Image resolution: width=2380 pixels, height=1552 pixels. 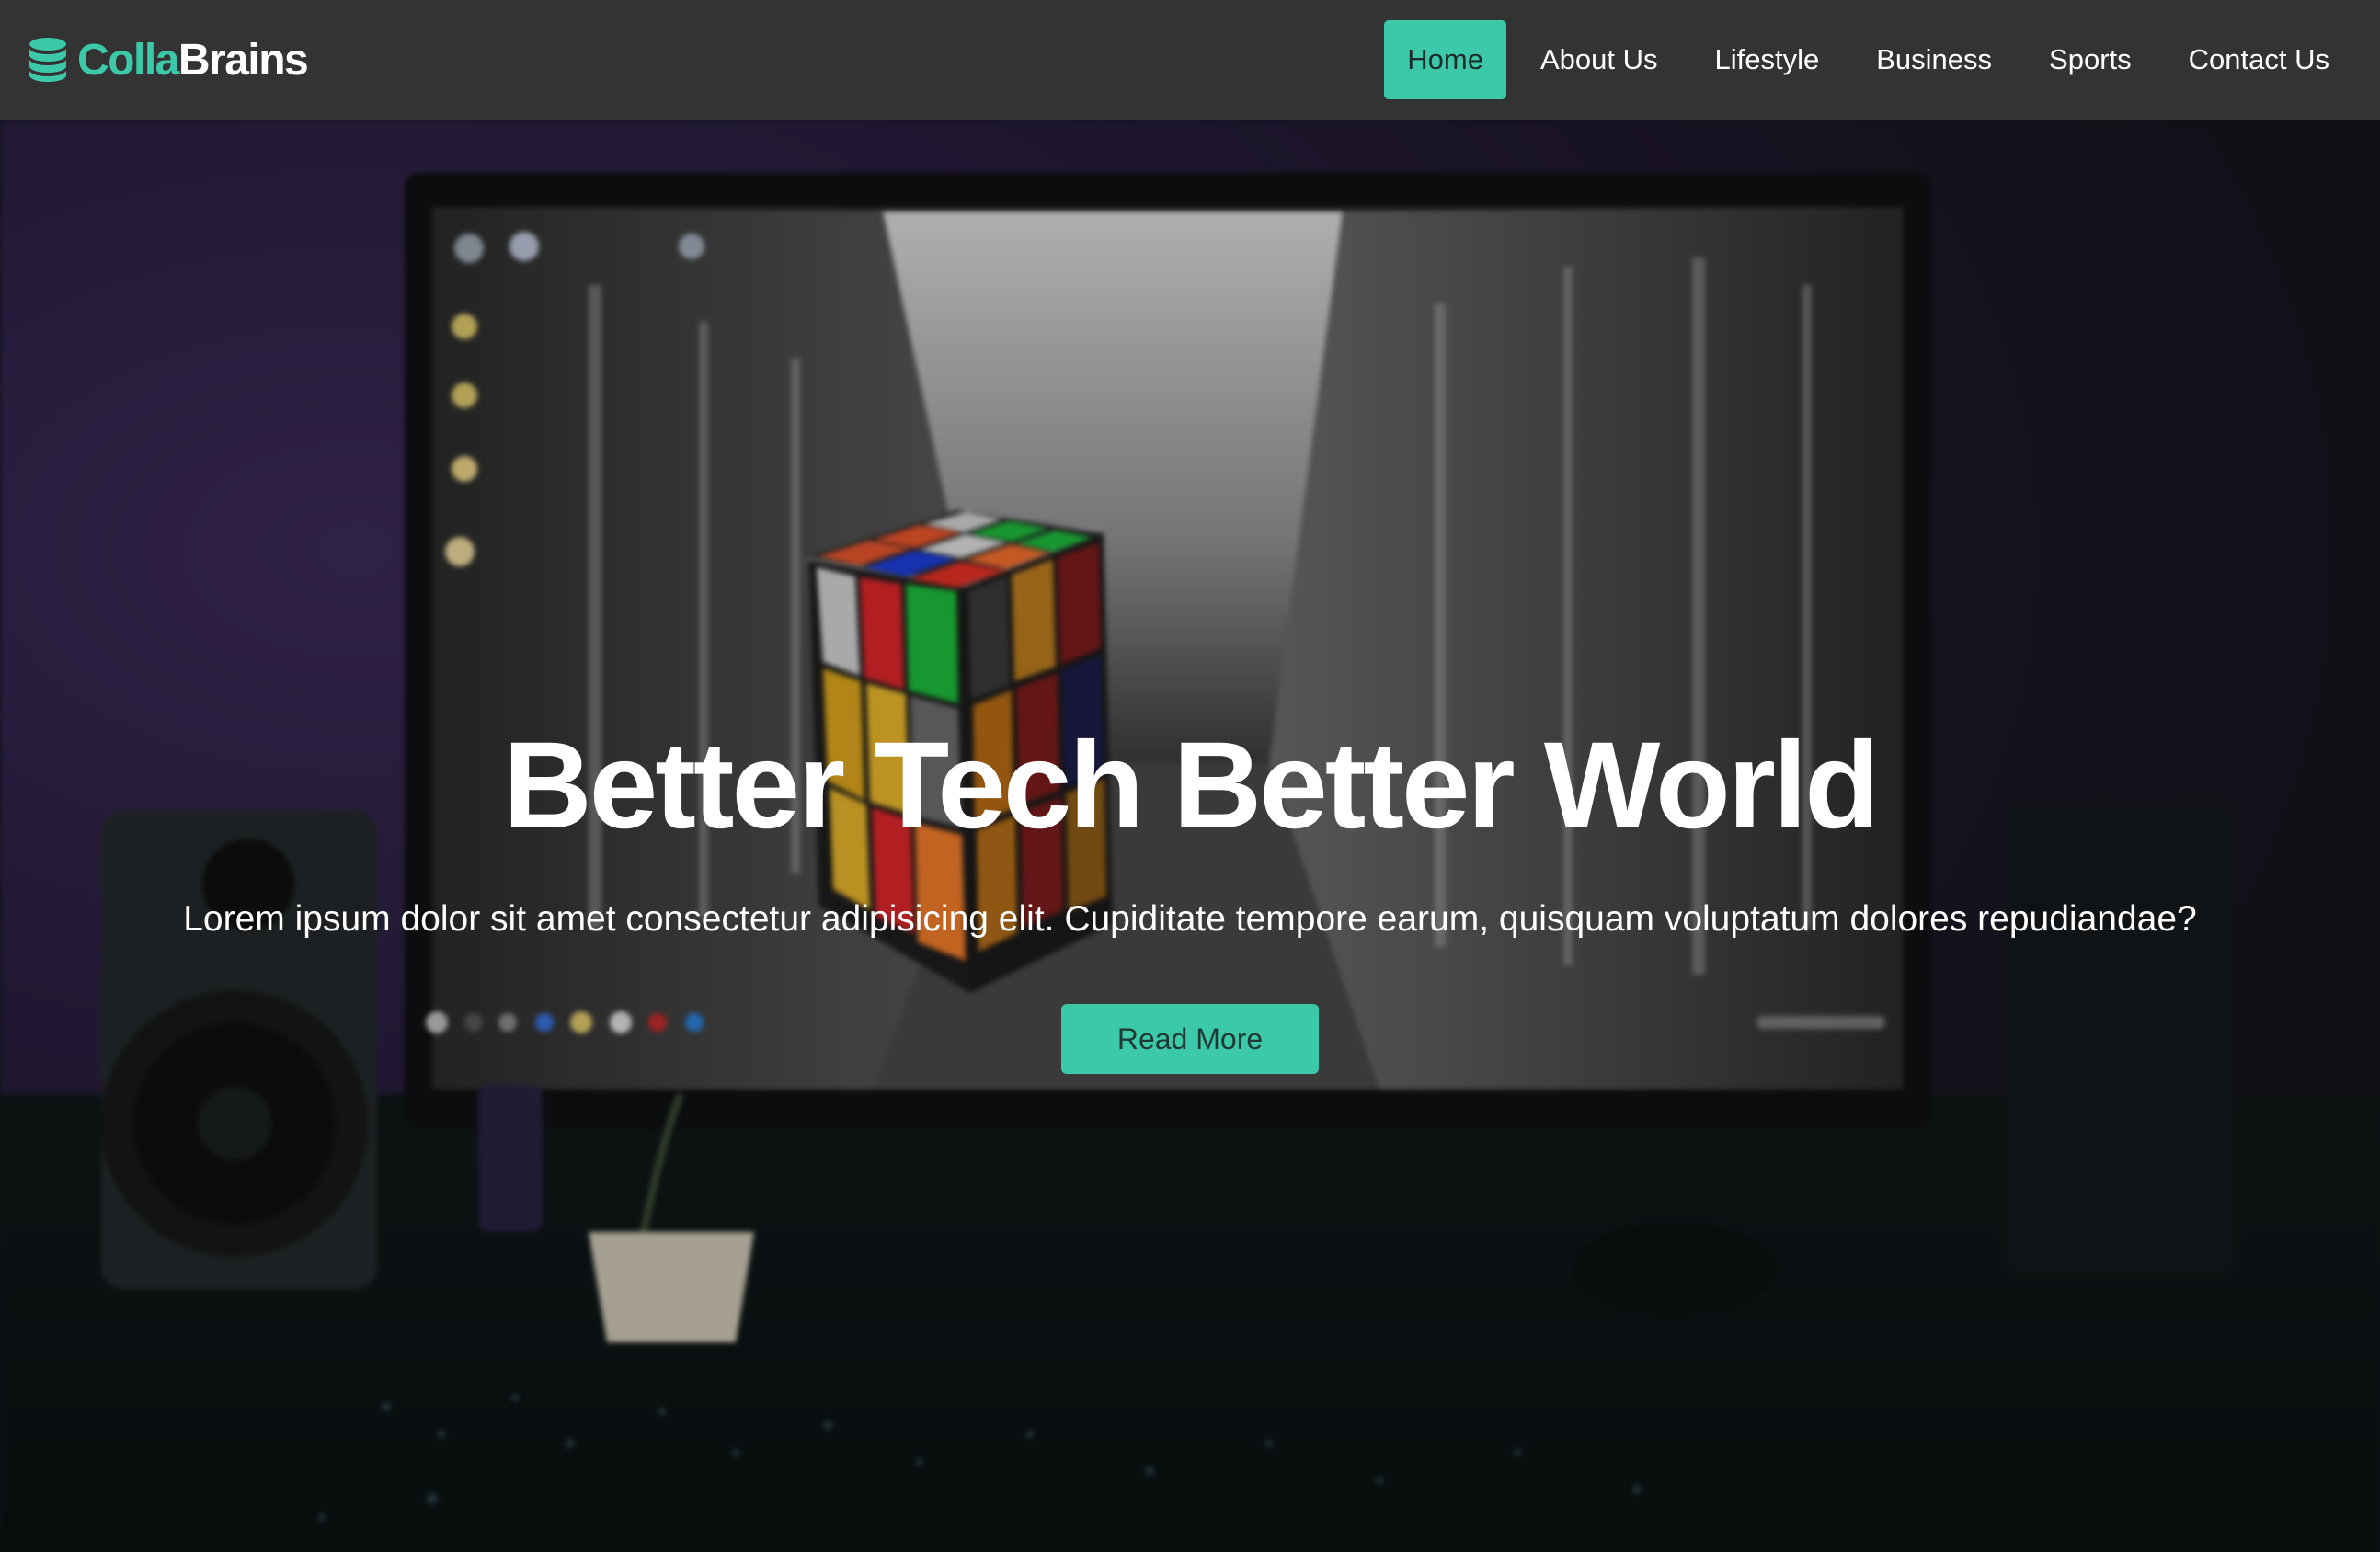 I want to click on nav-item-sports: Sports, so click(x=2090, y=59).